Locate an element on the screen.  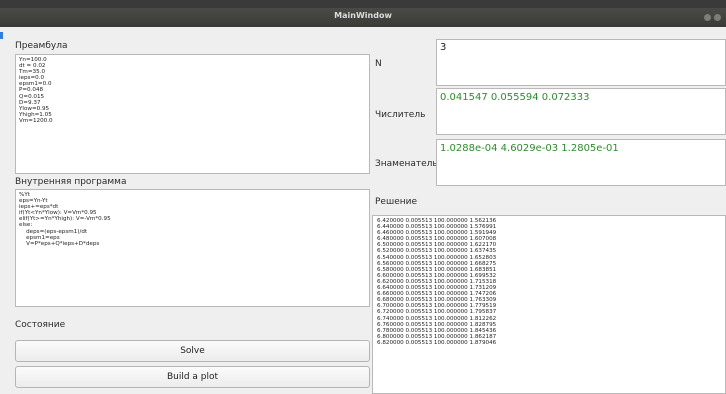
solve-button: Solve is located at coordinates (192, 351).